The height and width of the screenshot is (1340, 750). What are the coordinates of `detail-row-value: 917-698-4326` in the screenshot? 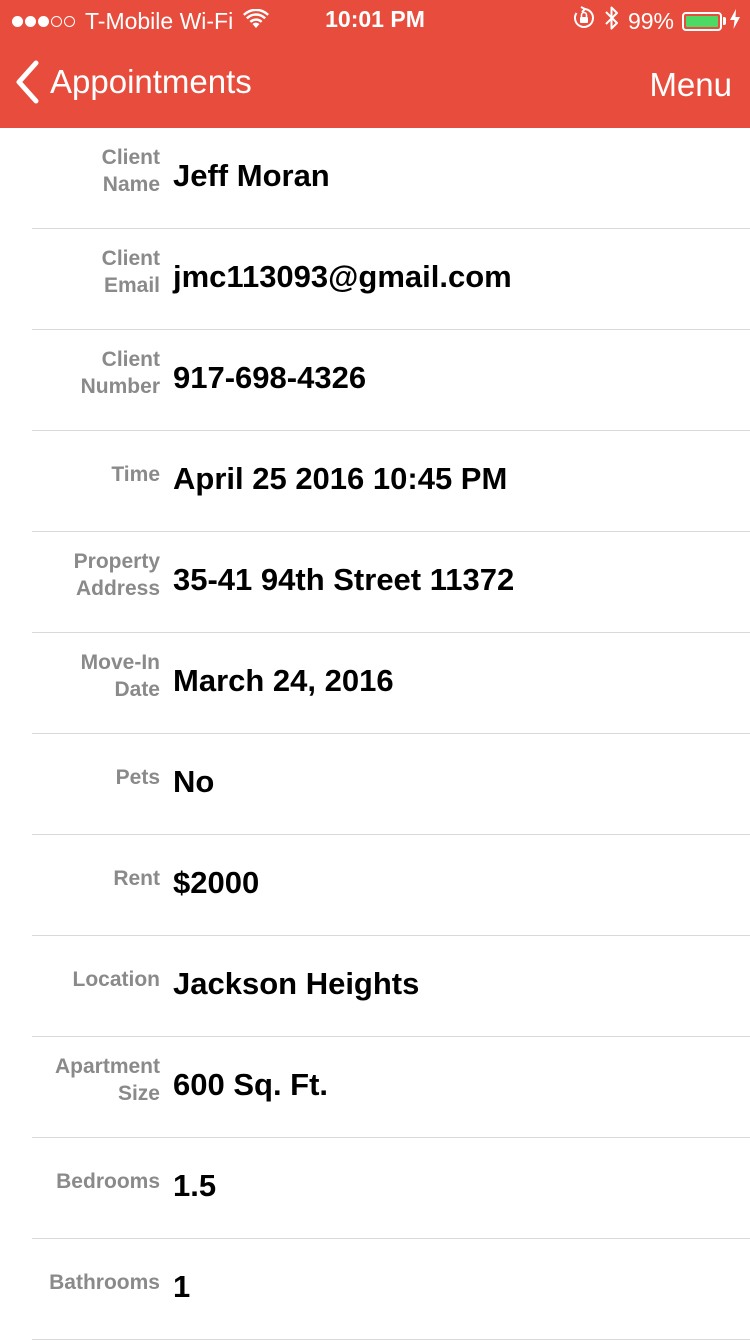 It's located at (270, 377).